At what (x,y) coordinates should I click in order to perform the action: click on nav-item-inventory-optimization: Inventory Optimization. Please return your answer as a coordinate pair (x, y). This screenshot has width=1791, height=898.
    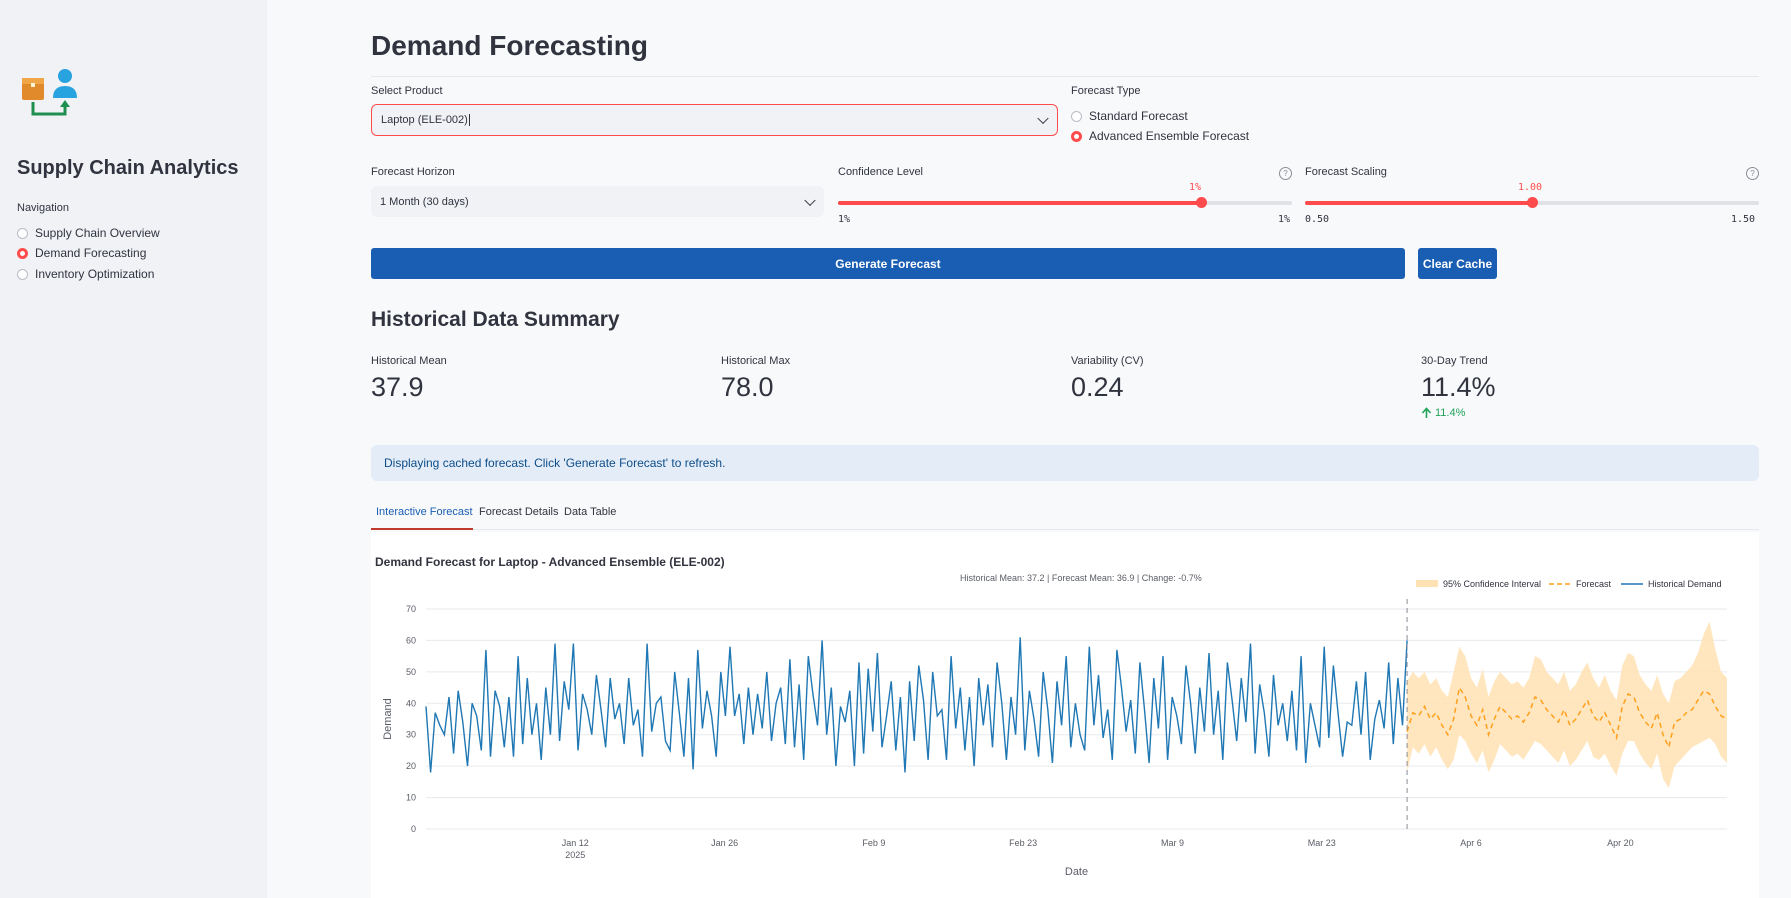
    Looking at the image, I should click on (85, 274).